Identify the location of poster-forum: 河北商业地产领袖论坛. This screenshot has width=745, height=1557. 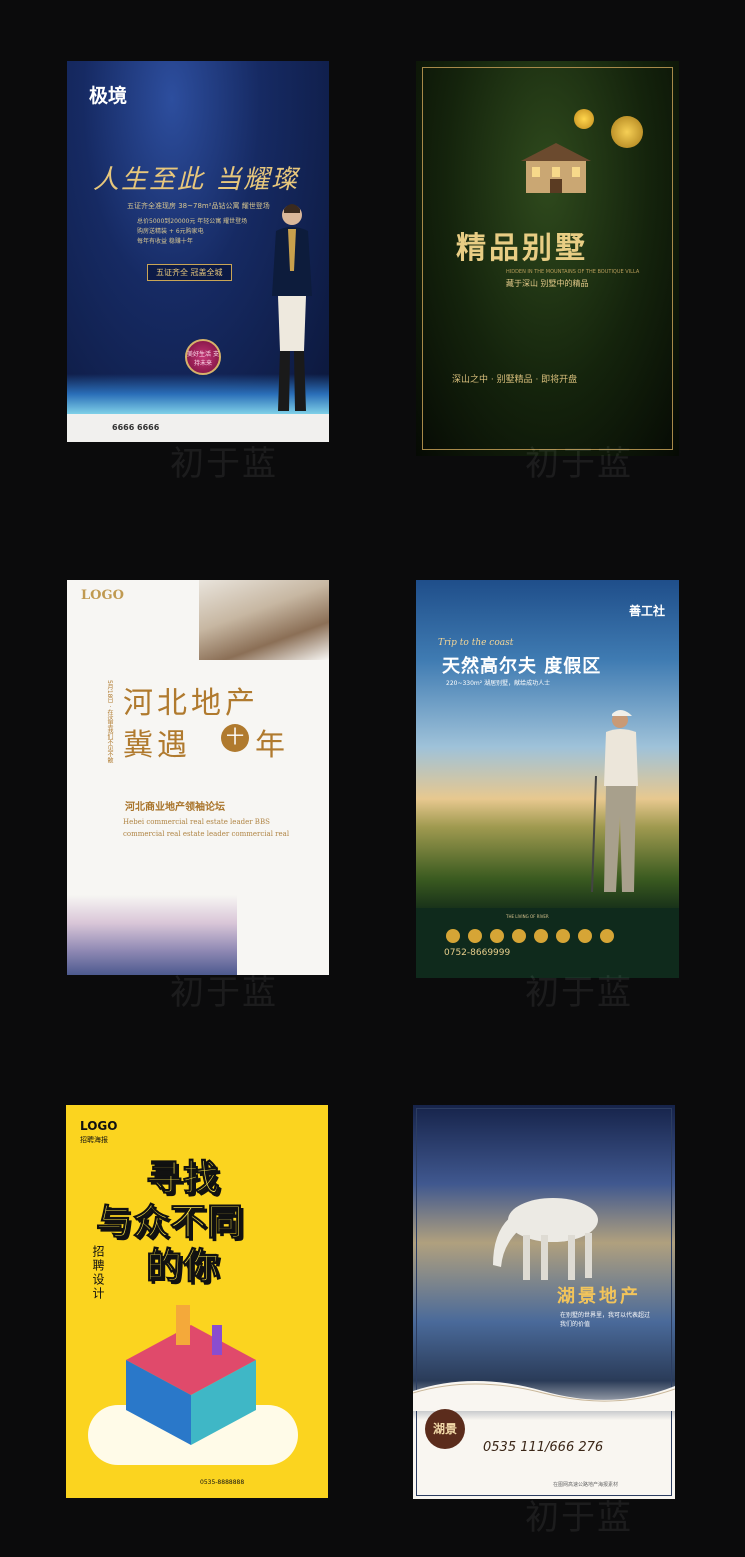
(175, 807).